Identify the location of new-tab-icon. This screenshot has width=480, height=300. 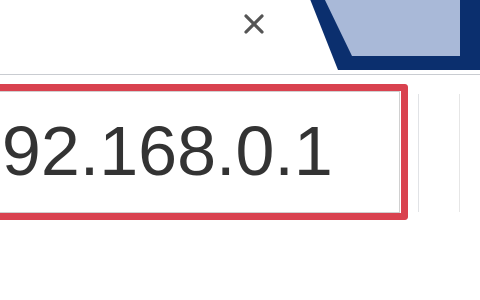
(395, 35).